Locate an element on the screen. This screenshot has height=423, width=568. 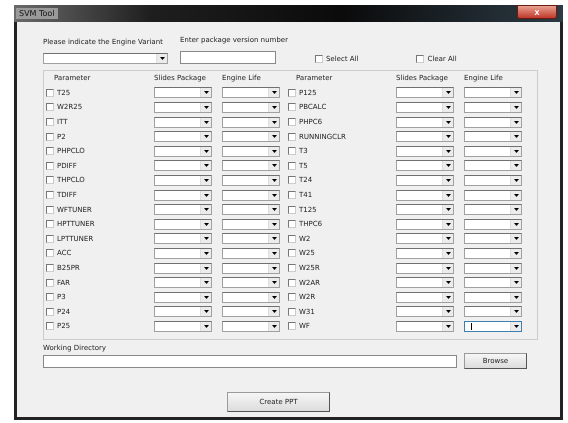
directory-input-field is located at coordinates (250, 361).